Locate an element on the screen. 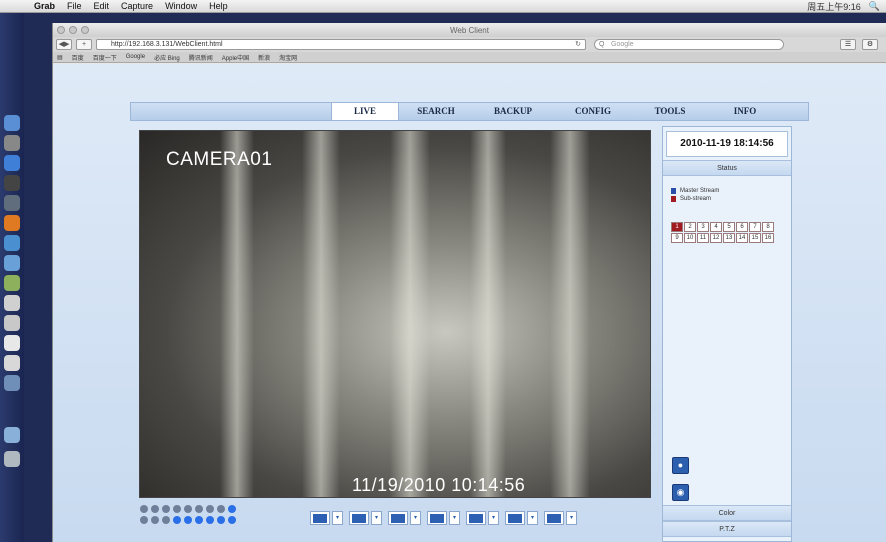  bookmark-item: 必应 Bing is located at coordinates (167, 57).